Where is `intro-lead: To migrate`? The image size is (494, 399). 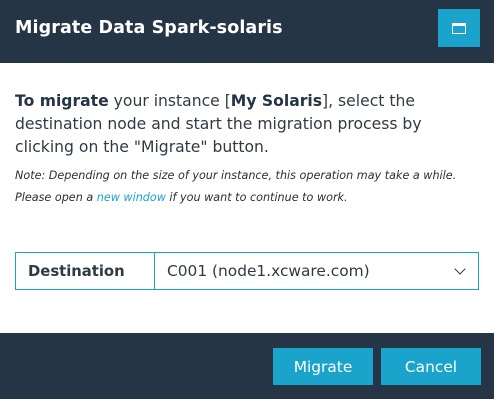
intro-lead: To migrate is located at coordinates (62, 101).